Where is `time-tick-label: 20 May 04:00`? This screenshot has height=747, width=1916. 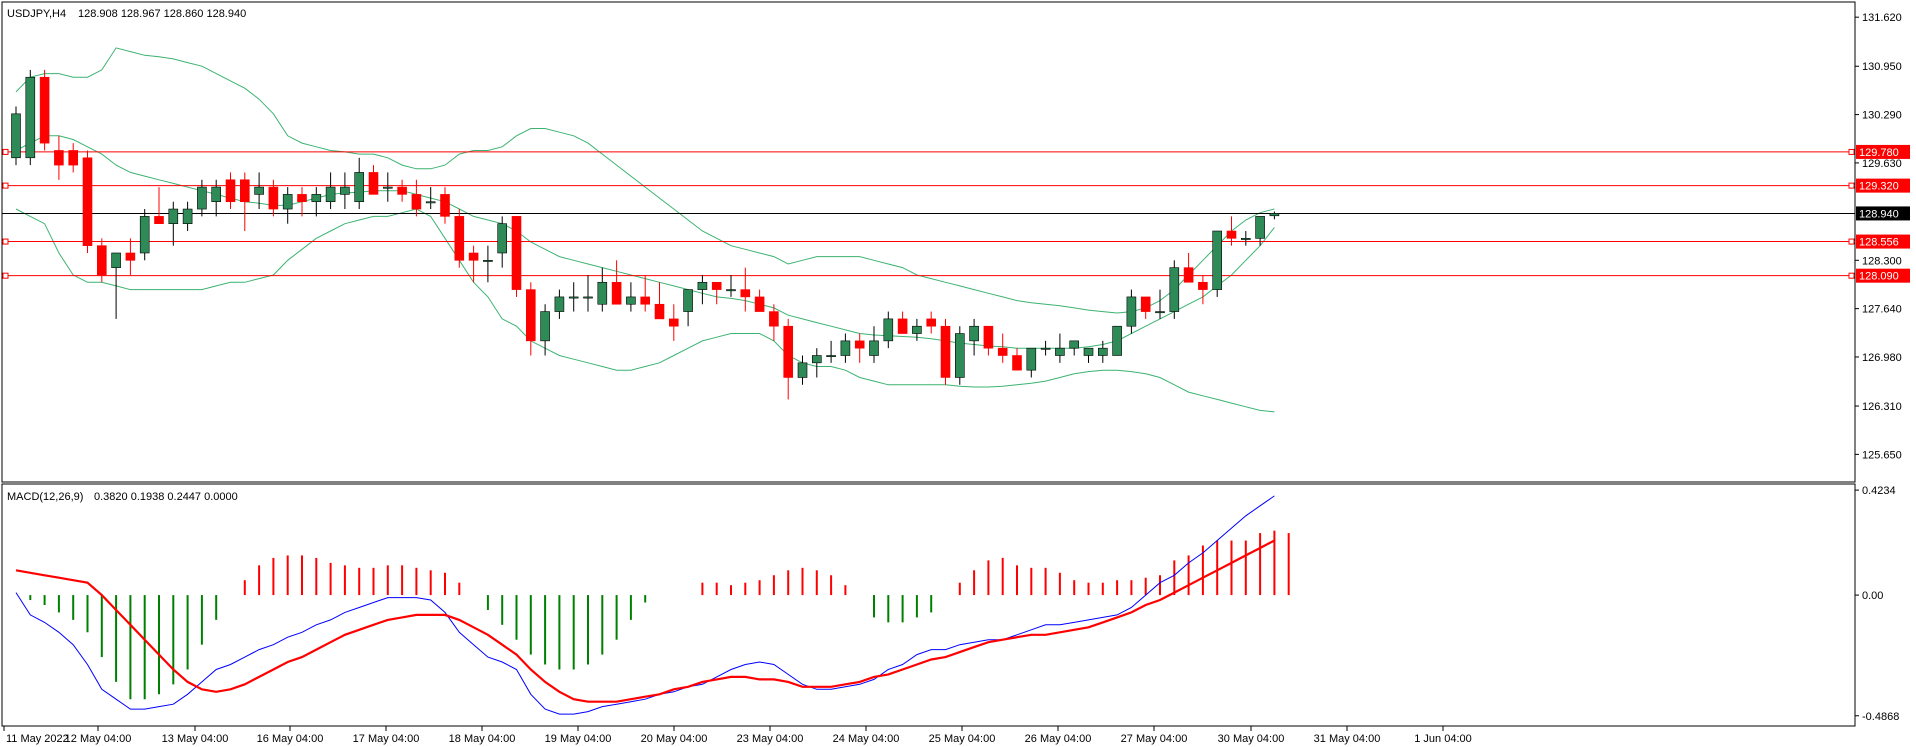
time-tick-label: 20 May 04:00 is located at coordinates (674, 739).